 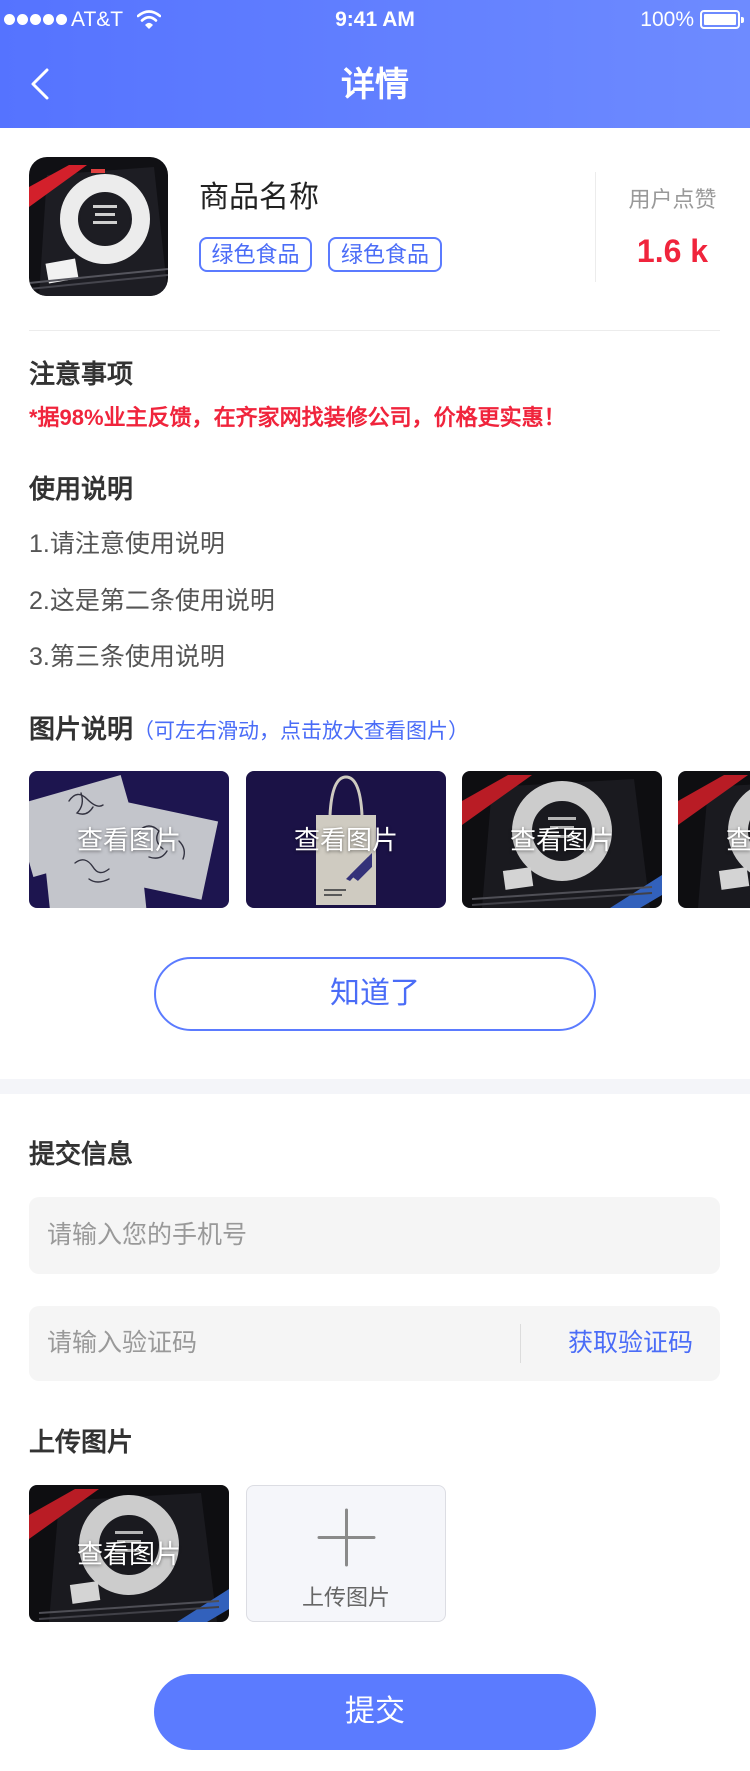 I want to click on gallery-heading: 图片说明（可左右滑动，点击放大查看图片）, so click(x=249, y=730).